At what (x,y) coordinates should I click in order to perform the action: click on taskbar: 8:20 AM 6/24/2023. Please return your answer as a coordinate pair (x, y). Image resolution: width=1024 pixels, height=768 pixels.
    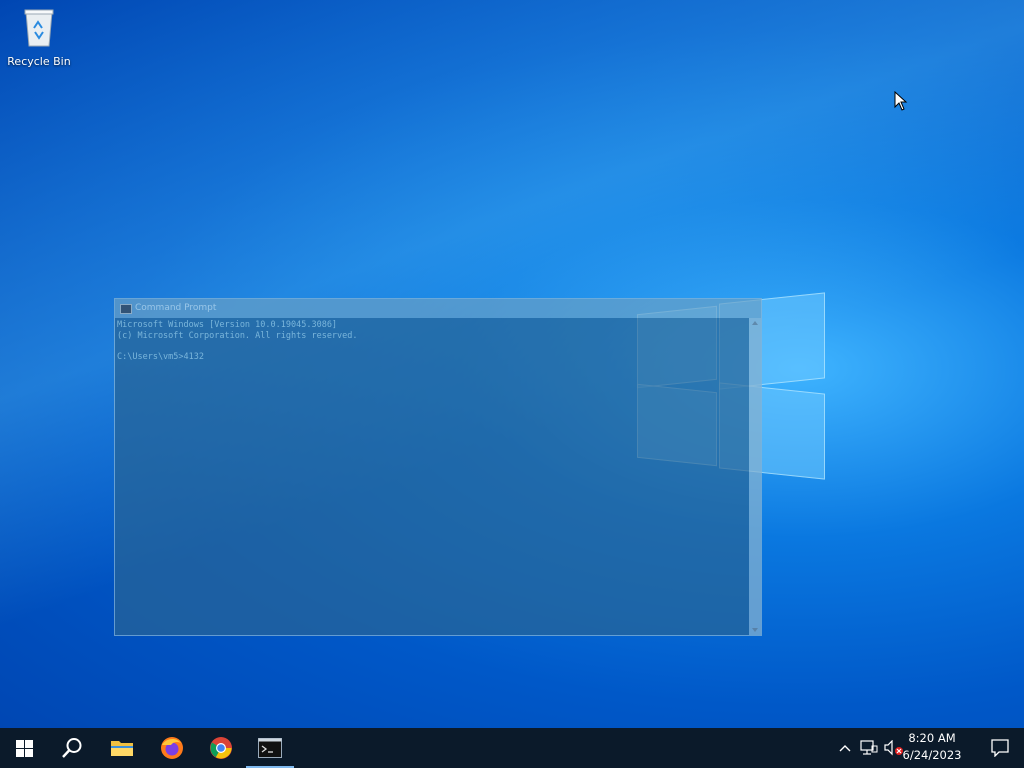
    Looking at the image, I should click on (512, 748).